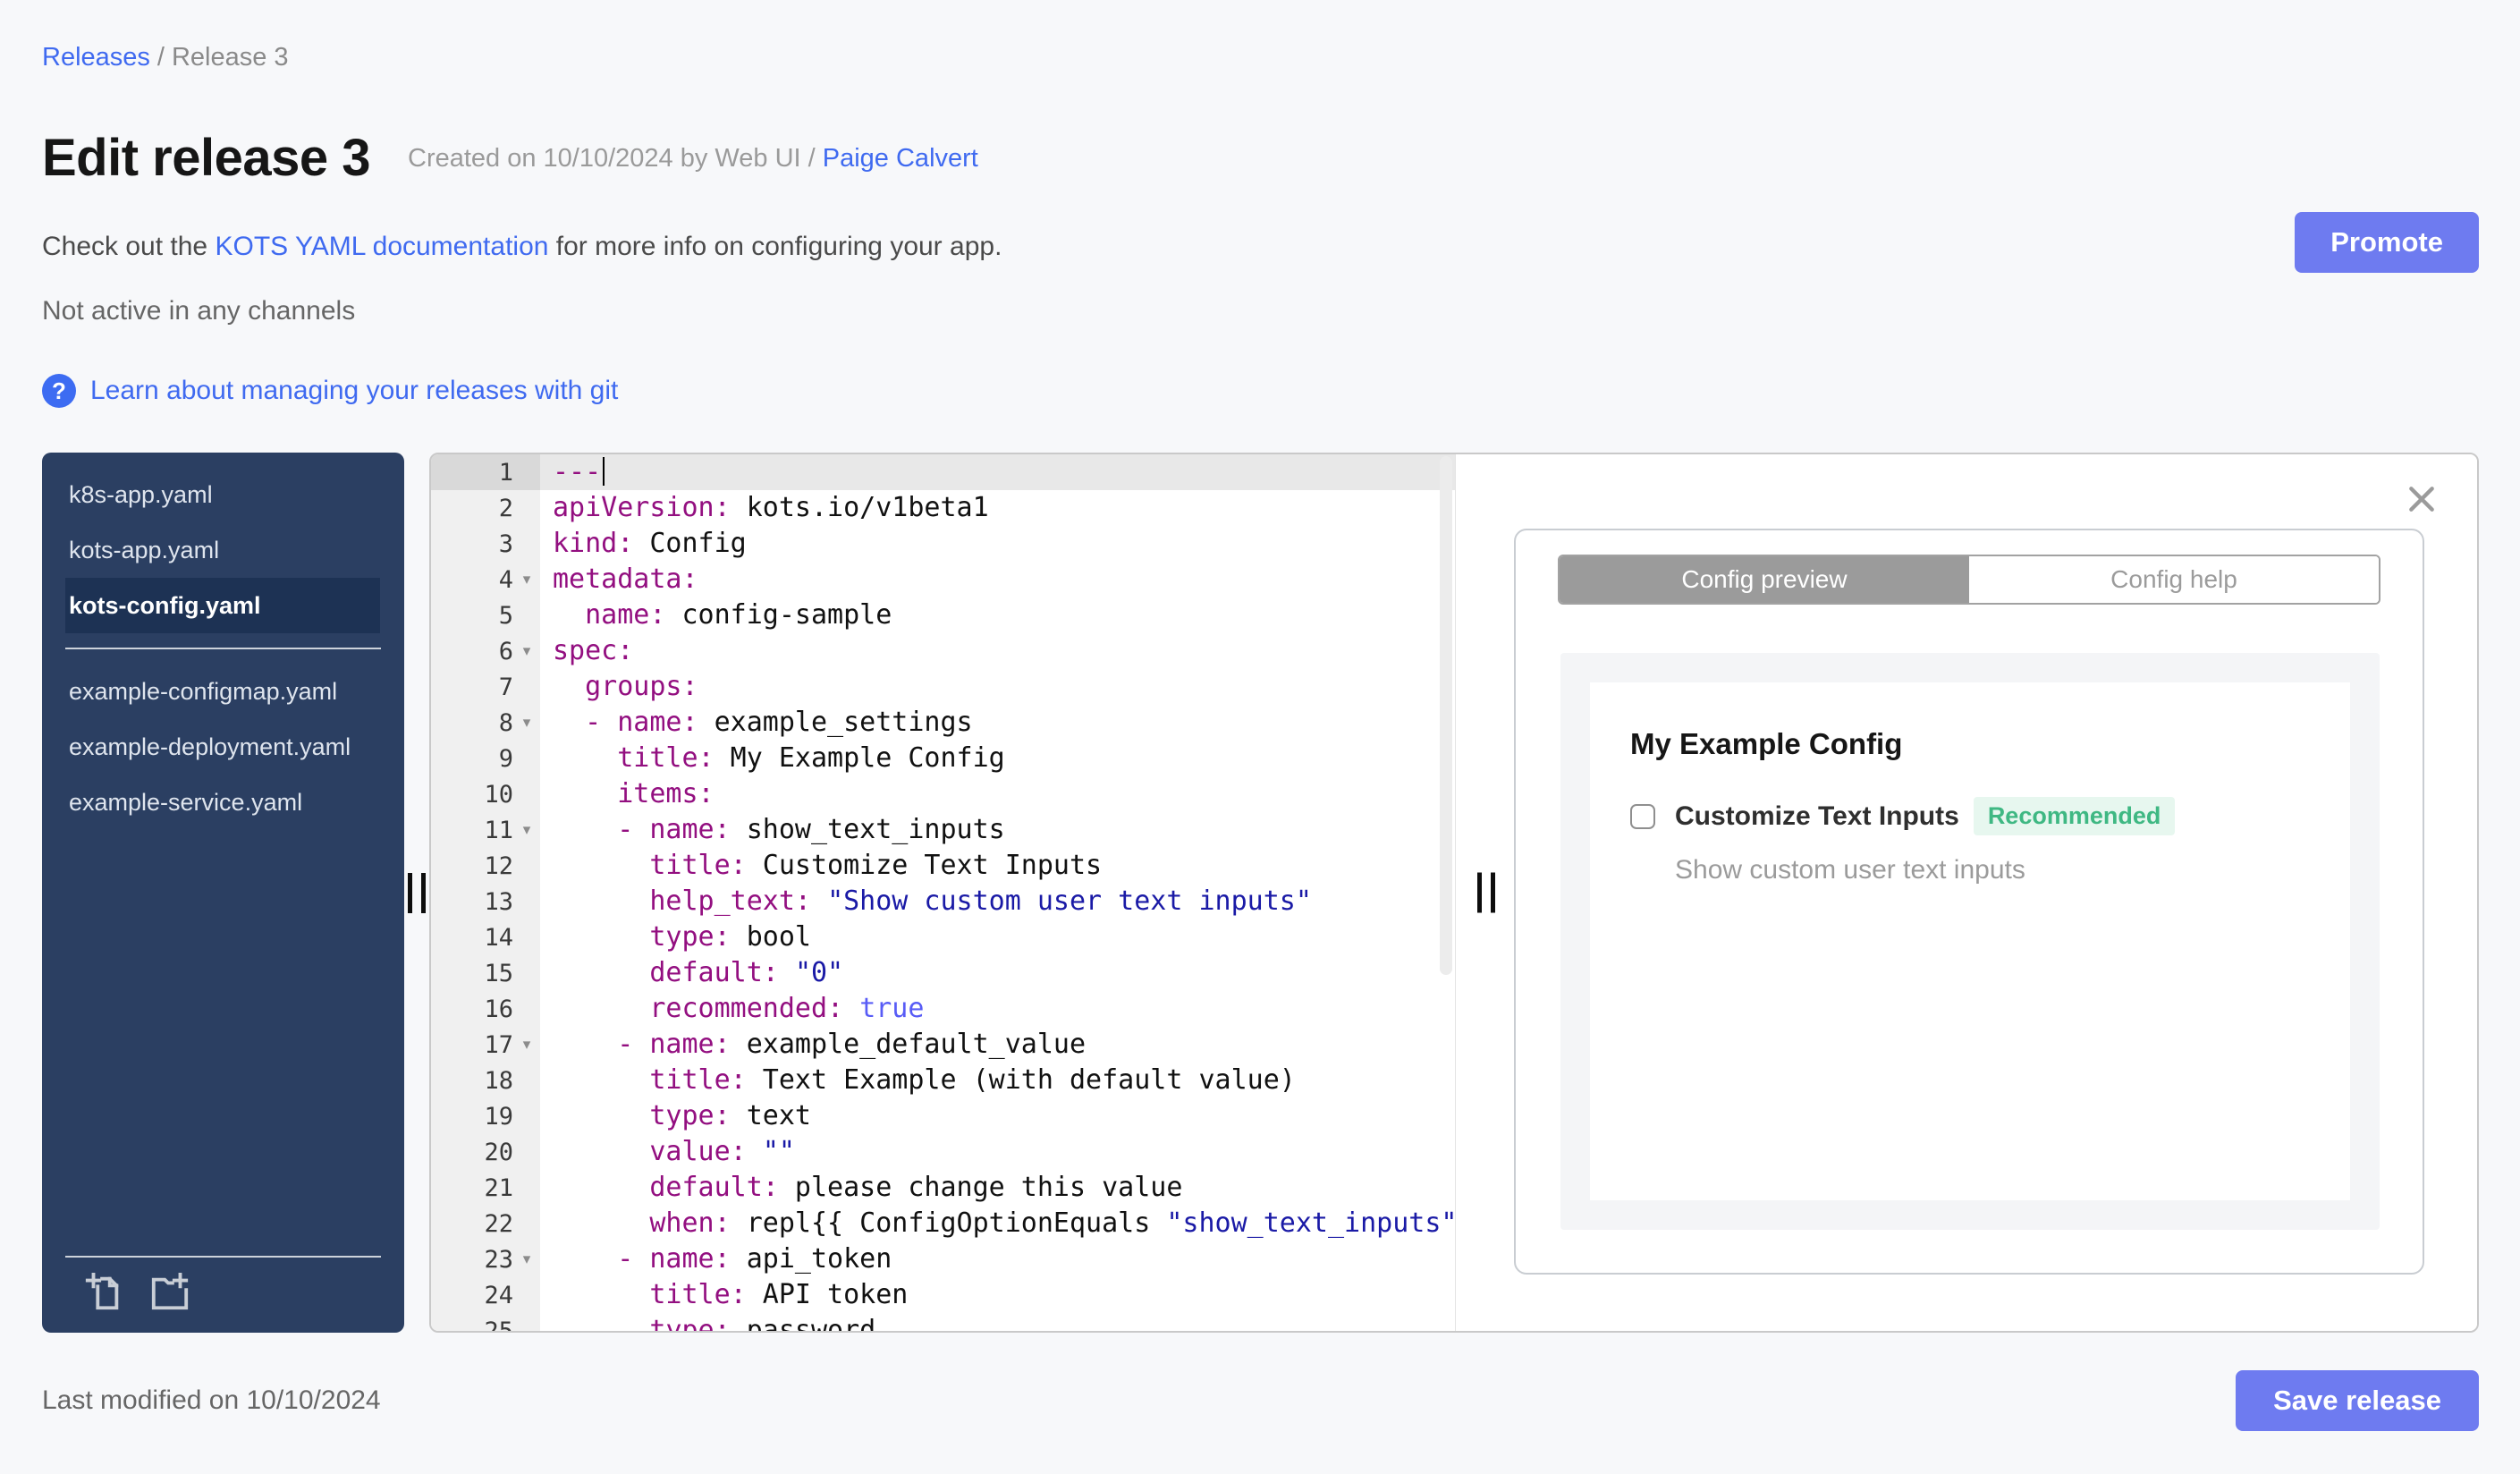 The width and height of the screenshot is (2520, 1474). Describe the element at coordinates (1642, 816) in the screenshot. I see `customize-text-inputs-checkbox` at that location.